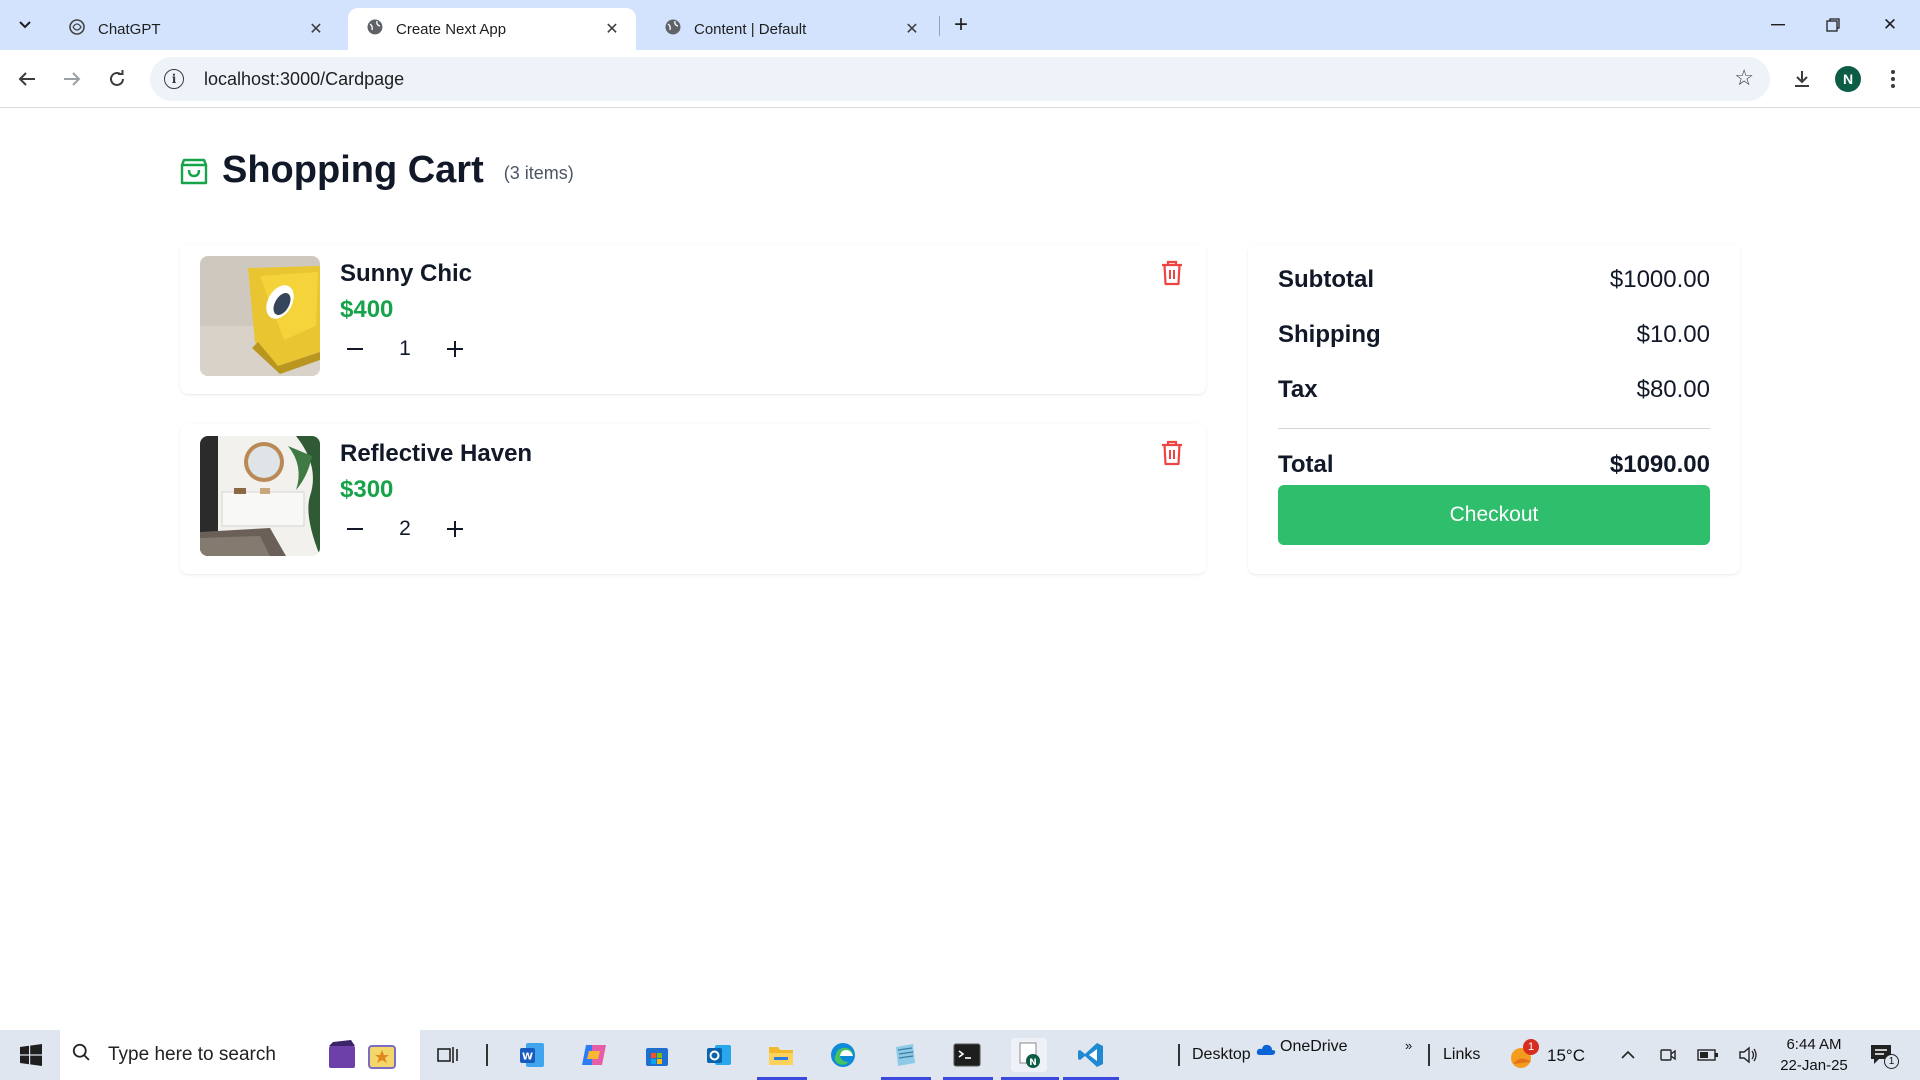 This screenshot has height=1080, width=1920. I want to click on windows-start-button, so click(31, 1055).